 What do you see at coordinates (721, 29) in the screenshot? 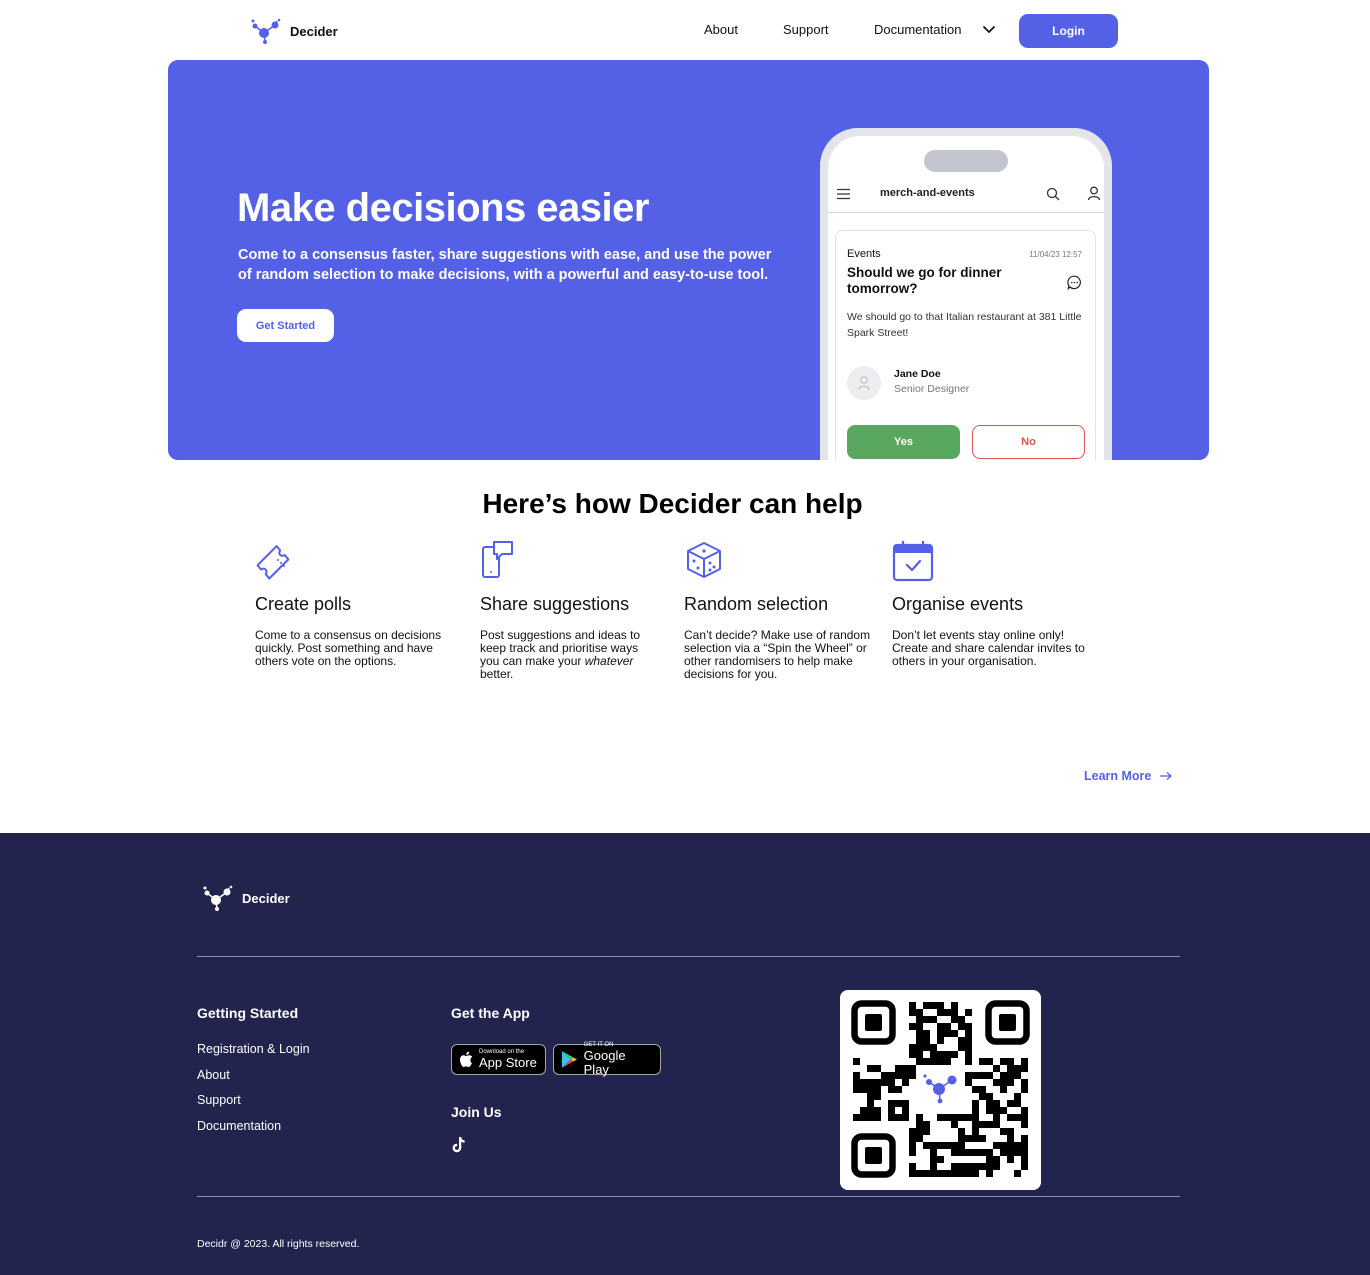
I see `nav-about-link: About` at bounding box center [721, 29].